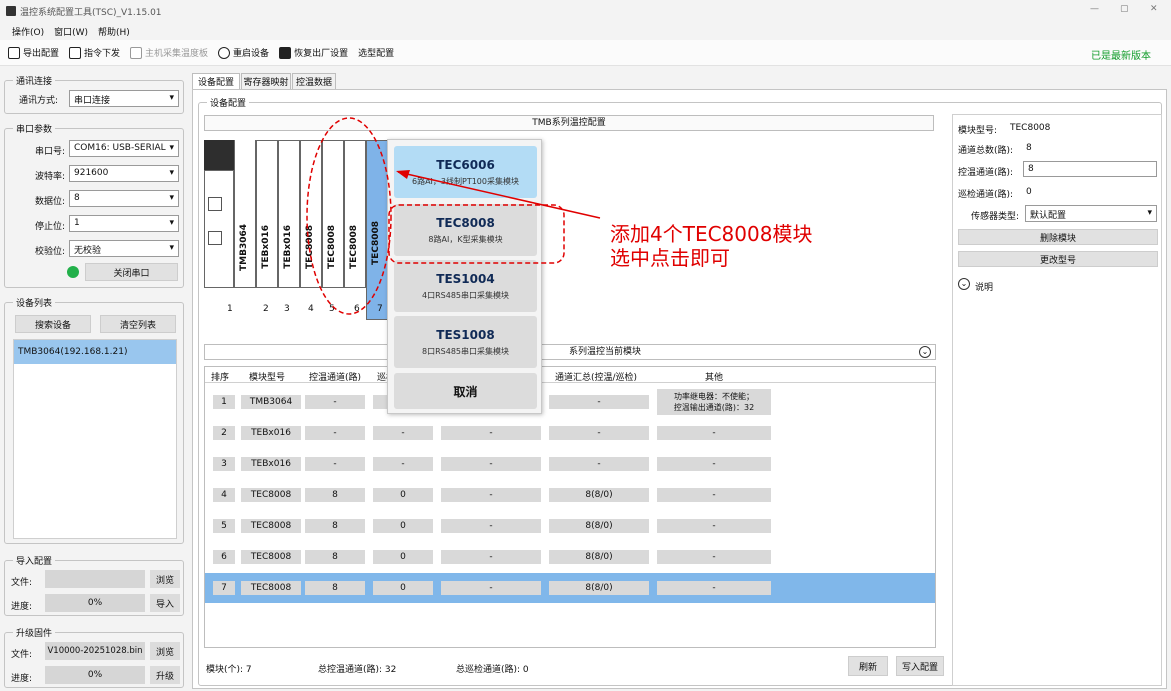  I want to click on table-cell-model: TMB3064, so click(271, 402).